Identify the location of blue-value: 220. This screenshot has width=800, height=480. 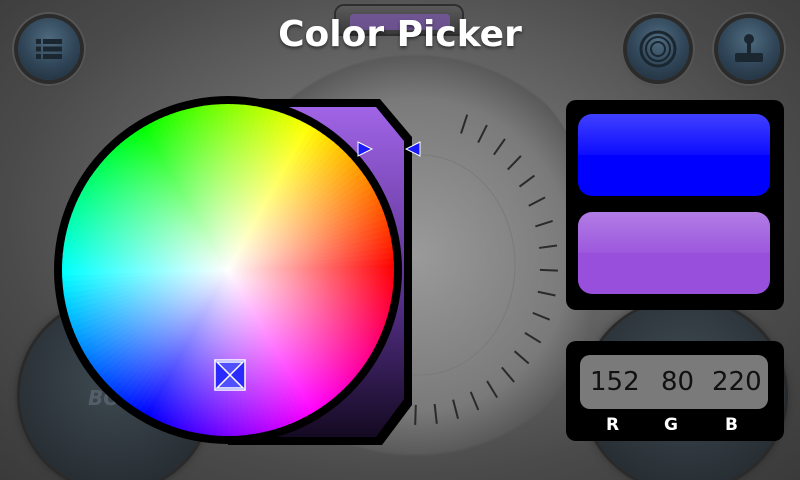
(737, 382).